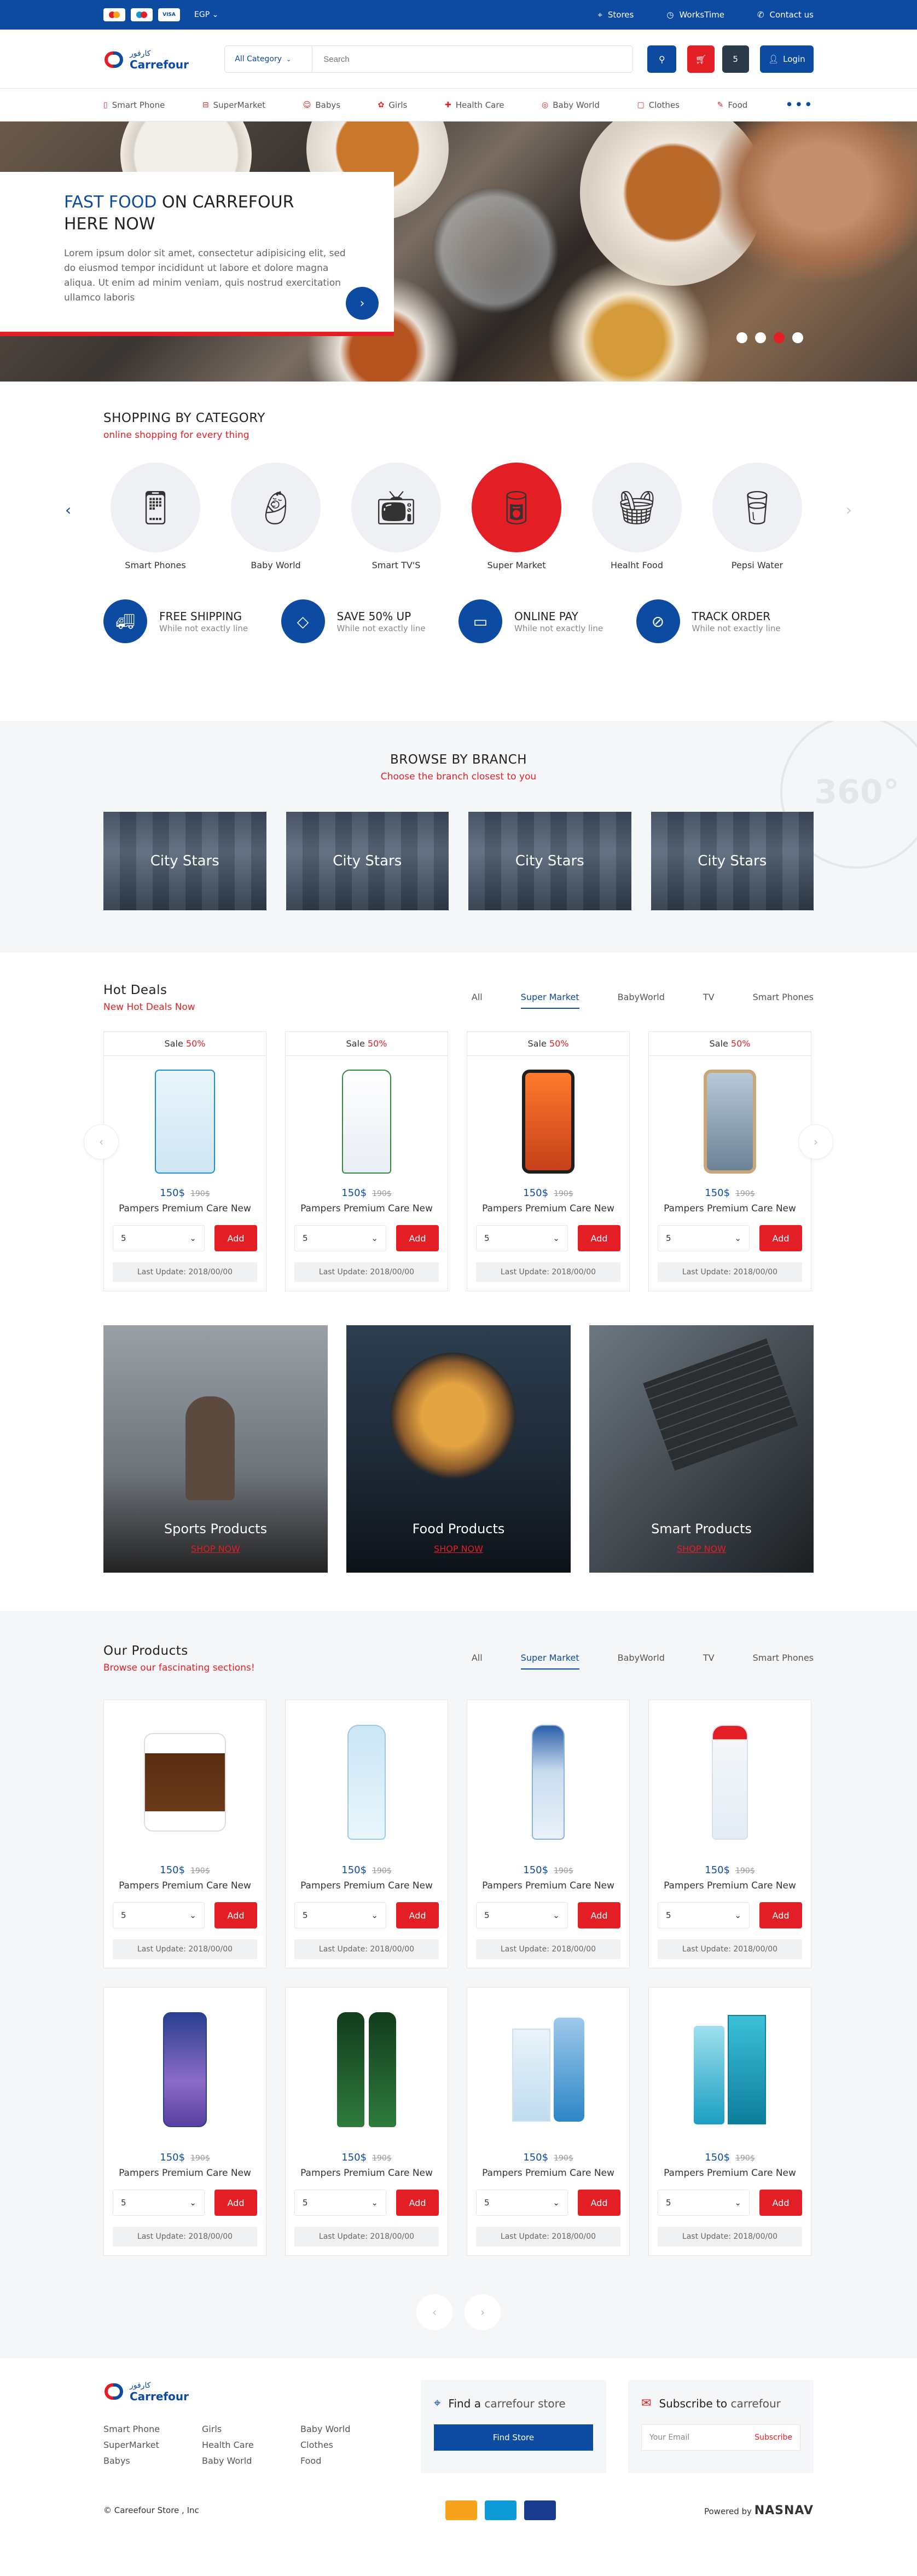 This screenshot has width=917, height=2576. What do you see at coordinates (233, 105) in the screenshot?
I see `nav-supermarket: ⊟ SuperMarket` at bounding box center [233, 105].